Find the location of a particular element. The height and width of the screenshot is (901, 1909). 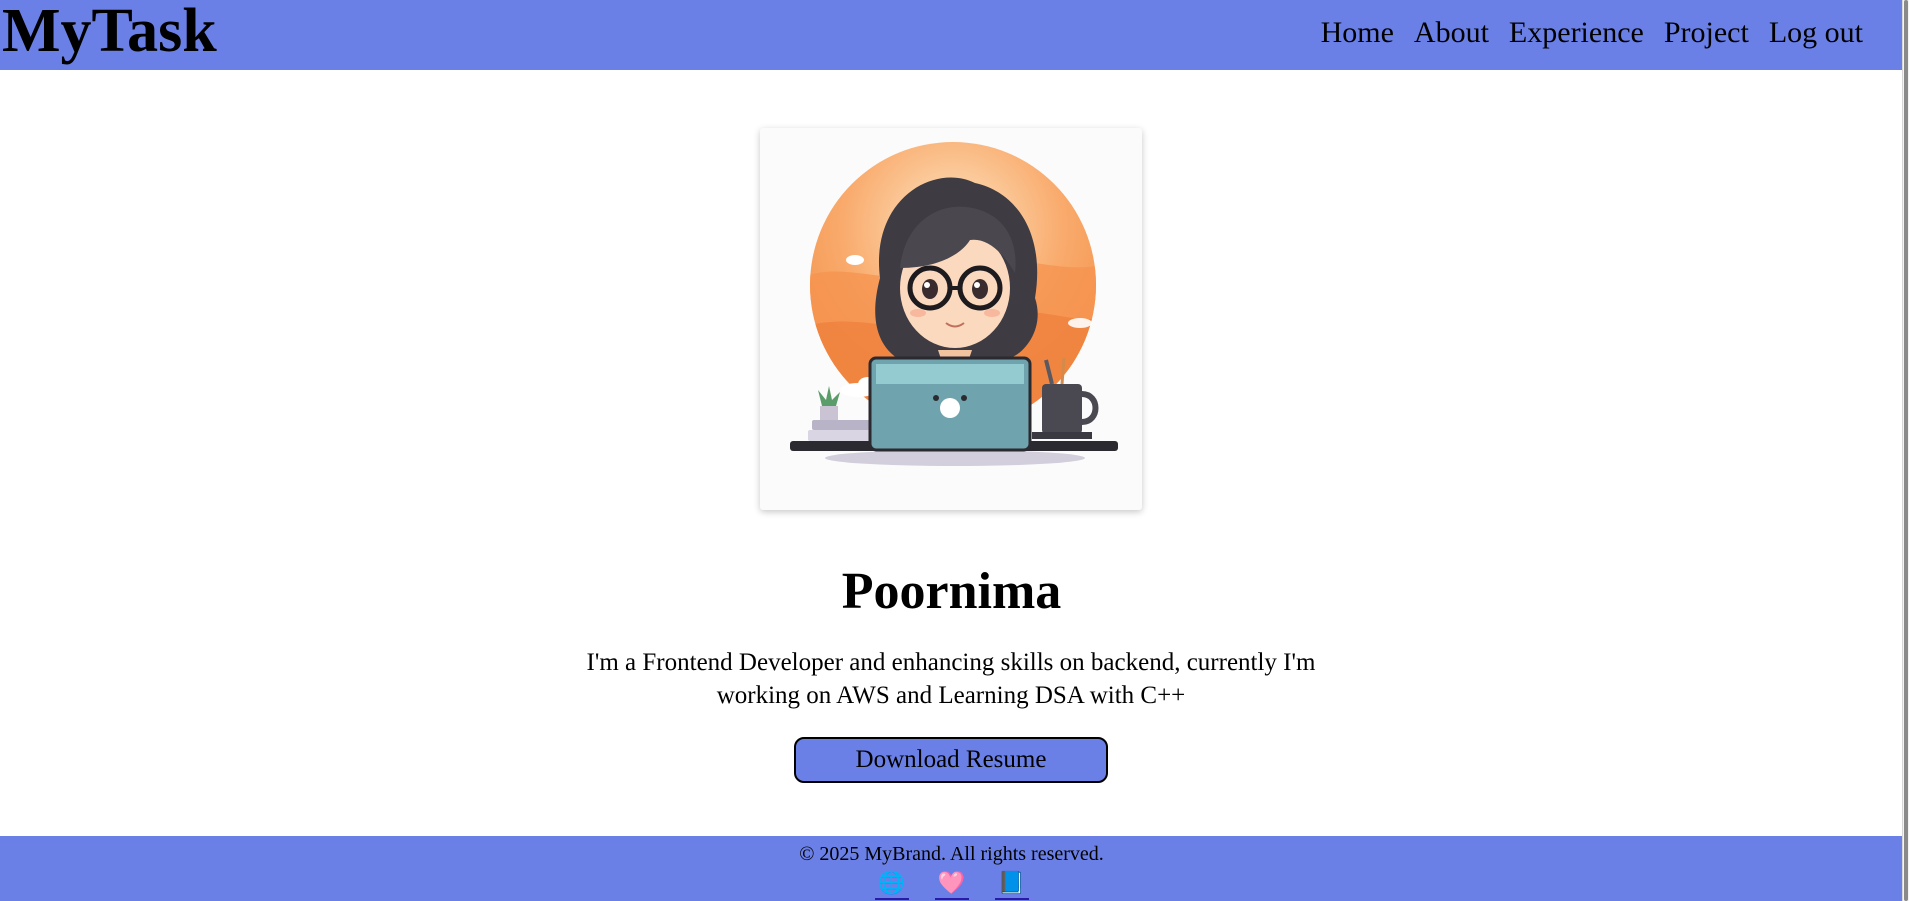

book-icon: 📘 is located at coordinates (1011, 885).